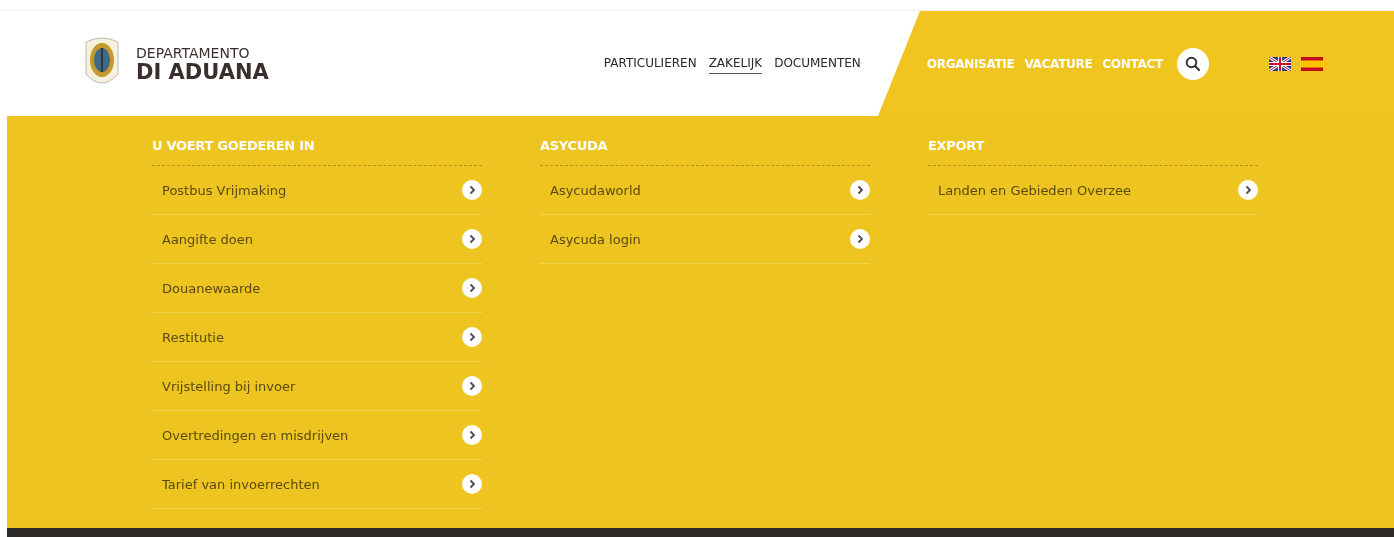  What do you see at coordinates (317, 386) in the screenshot?
I see `menu-link: Vrijstelling bij invoer` at bounding box center [317, 386].